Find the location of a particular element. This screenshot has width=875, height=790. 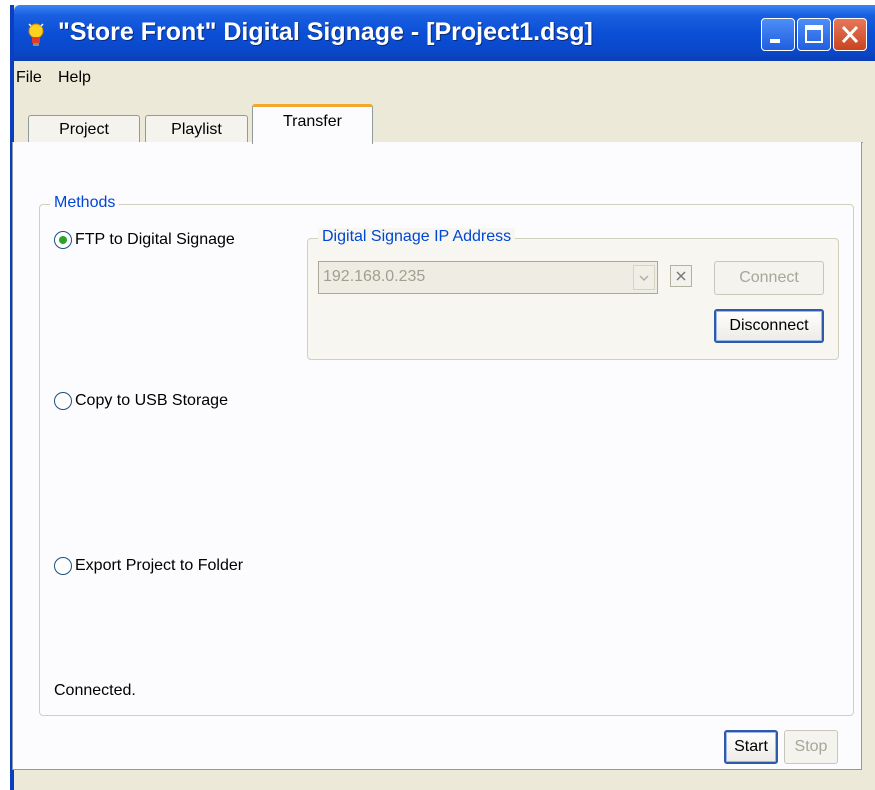

disconnect-button: Disconnect is located at coordinates (769, 326).